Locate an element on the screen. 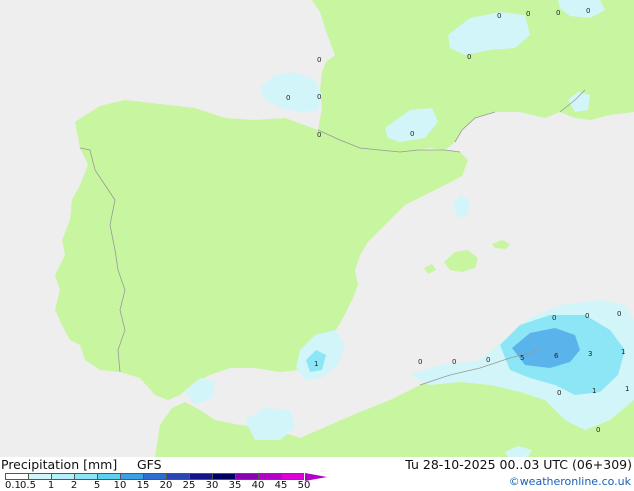  point-label: 6 is located at coordinates (556, 356).